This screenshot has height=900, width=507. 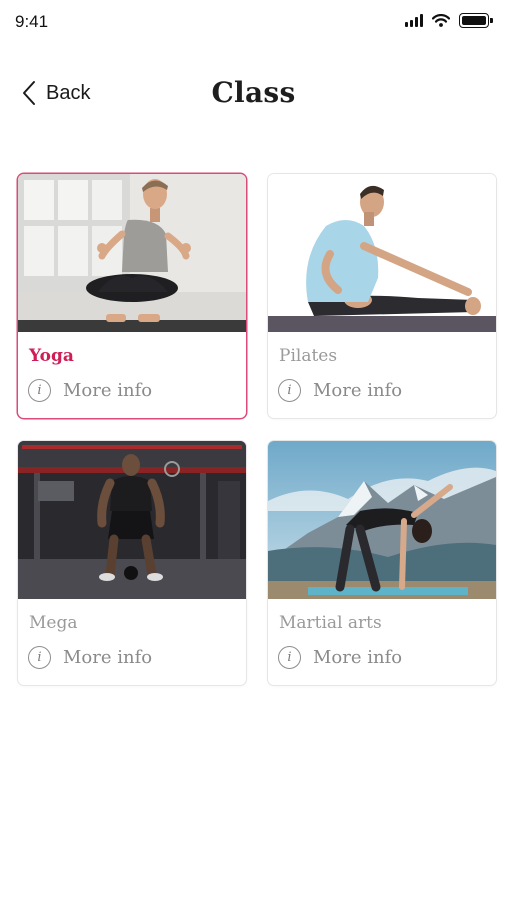 I want to click on class-card-martial-arts: Martial arts i More info, so click(x=382, y=563).